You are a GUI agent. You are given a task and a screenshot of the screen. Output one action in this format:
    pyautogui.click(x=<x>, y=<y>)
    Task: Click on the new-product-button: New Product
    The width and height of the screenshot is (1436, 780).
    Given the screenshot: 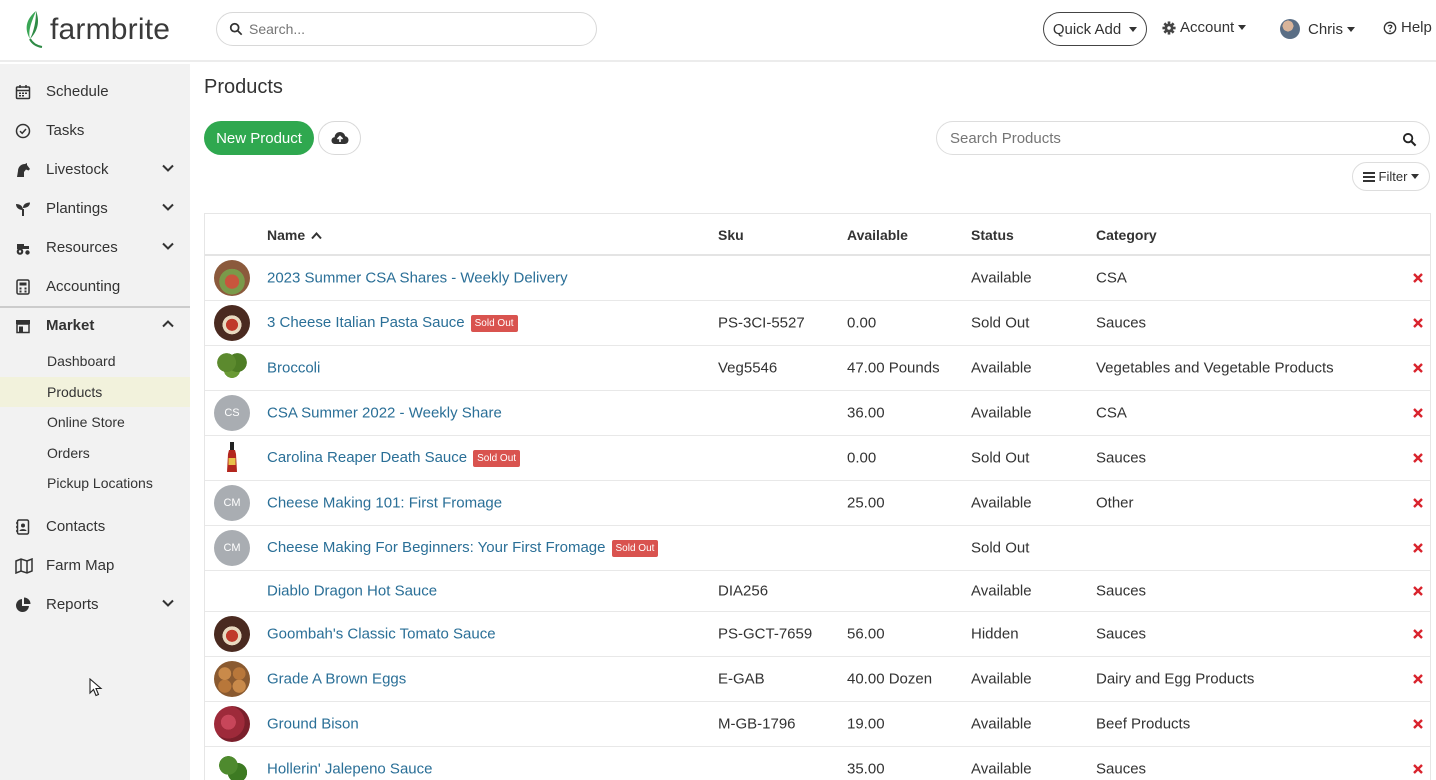 What is the action you would take?
    pyautogui.click(x=259, y=138)
    